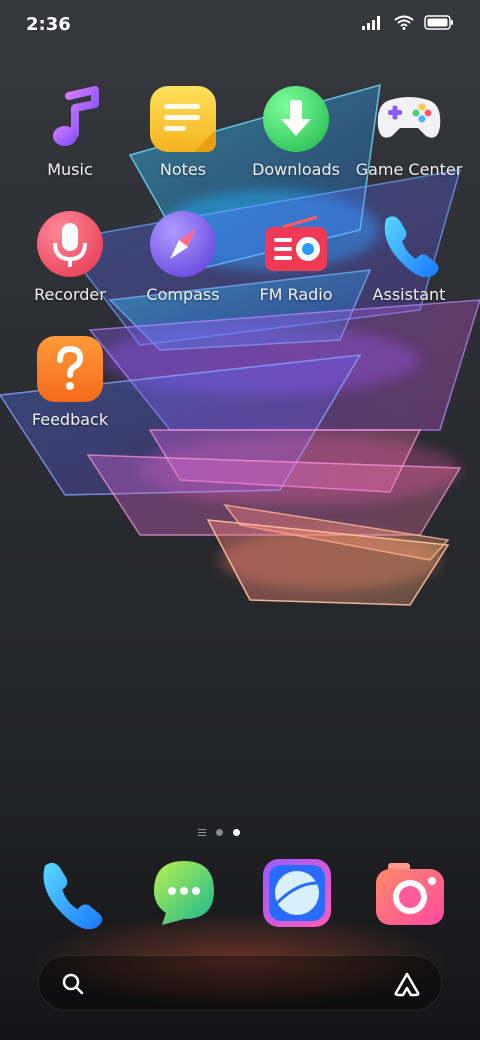 The image size is (480, 1040). I want to click on signal-icon, so click(371, 22).